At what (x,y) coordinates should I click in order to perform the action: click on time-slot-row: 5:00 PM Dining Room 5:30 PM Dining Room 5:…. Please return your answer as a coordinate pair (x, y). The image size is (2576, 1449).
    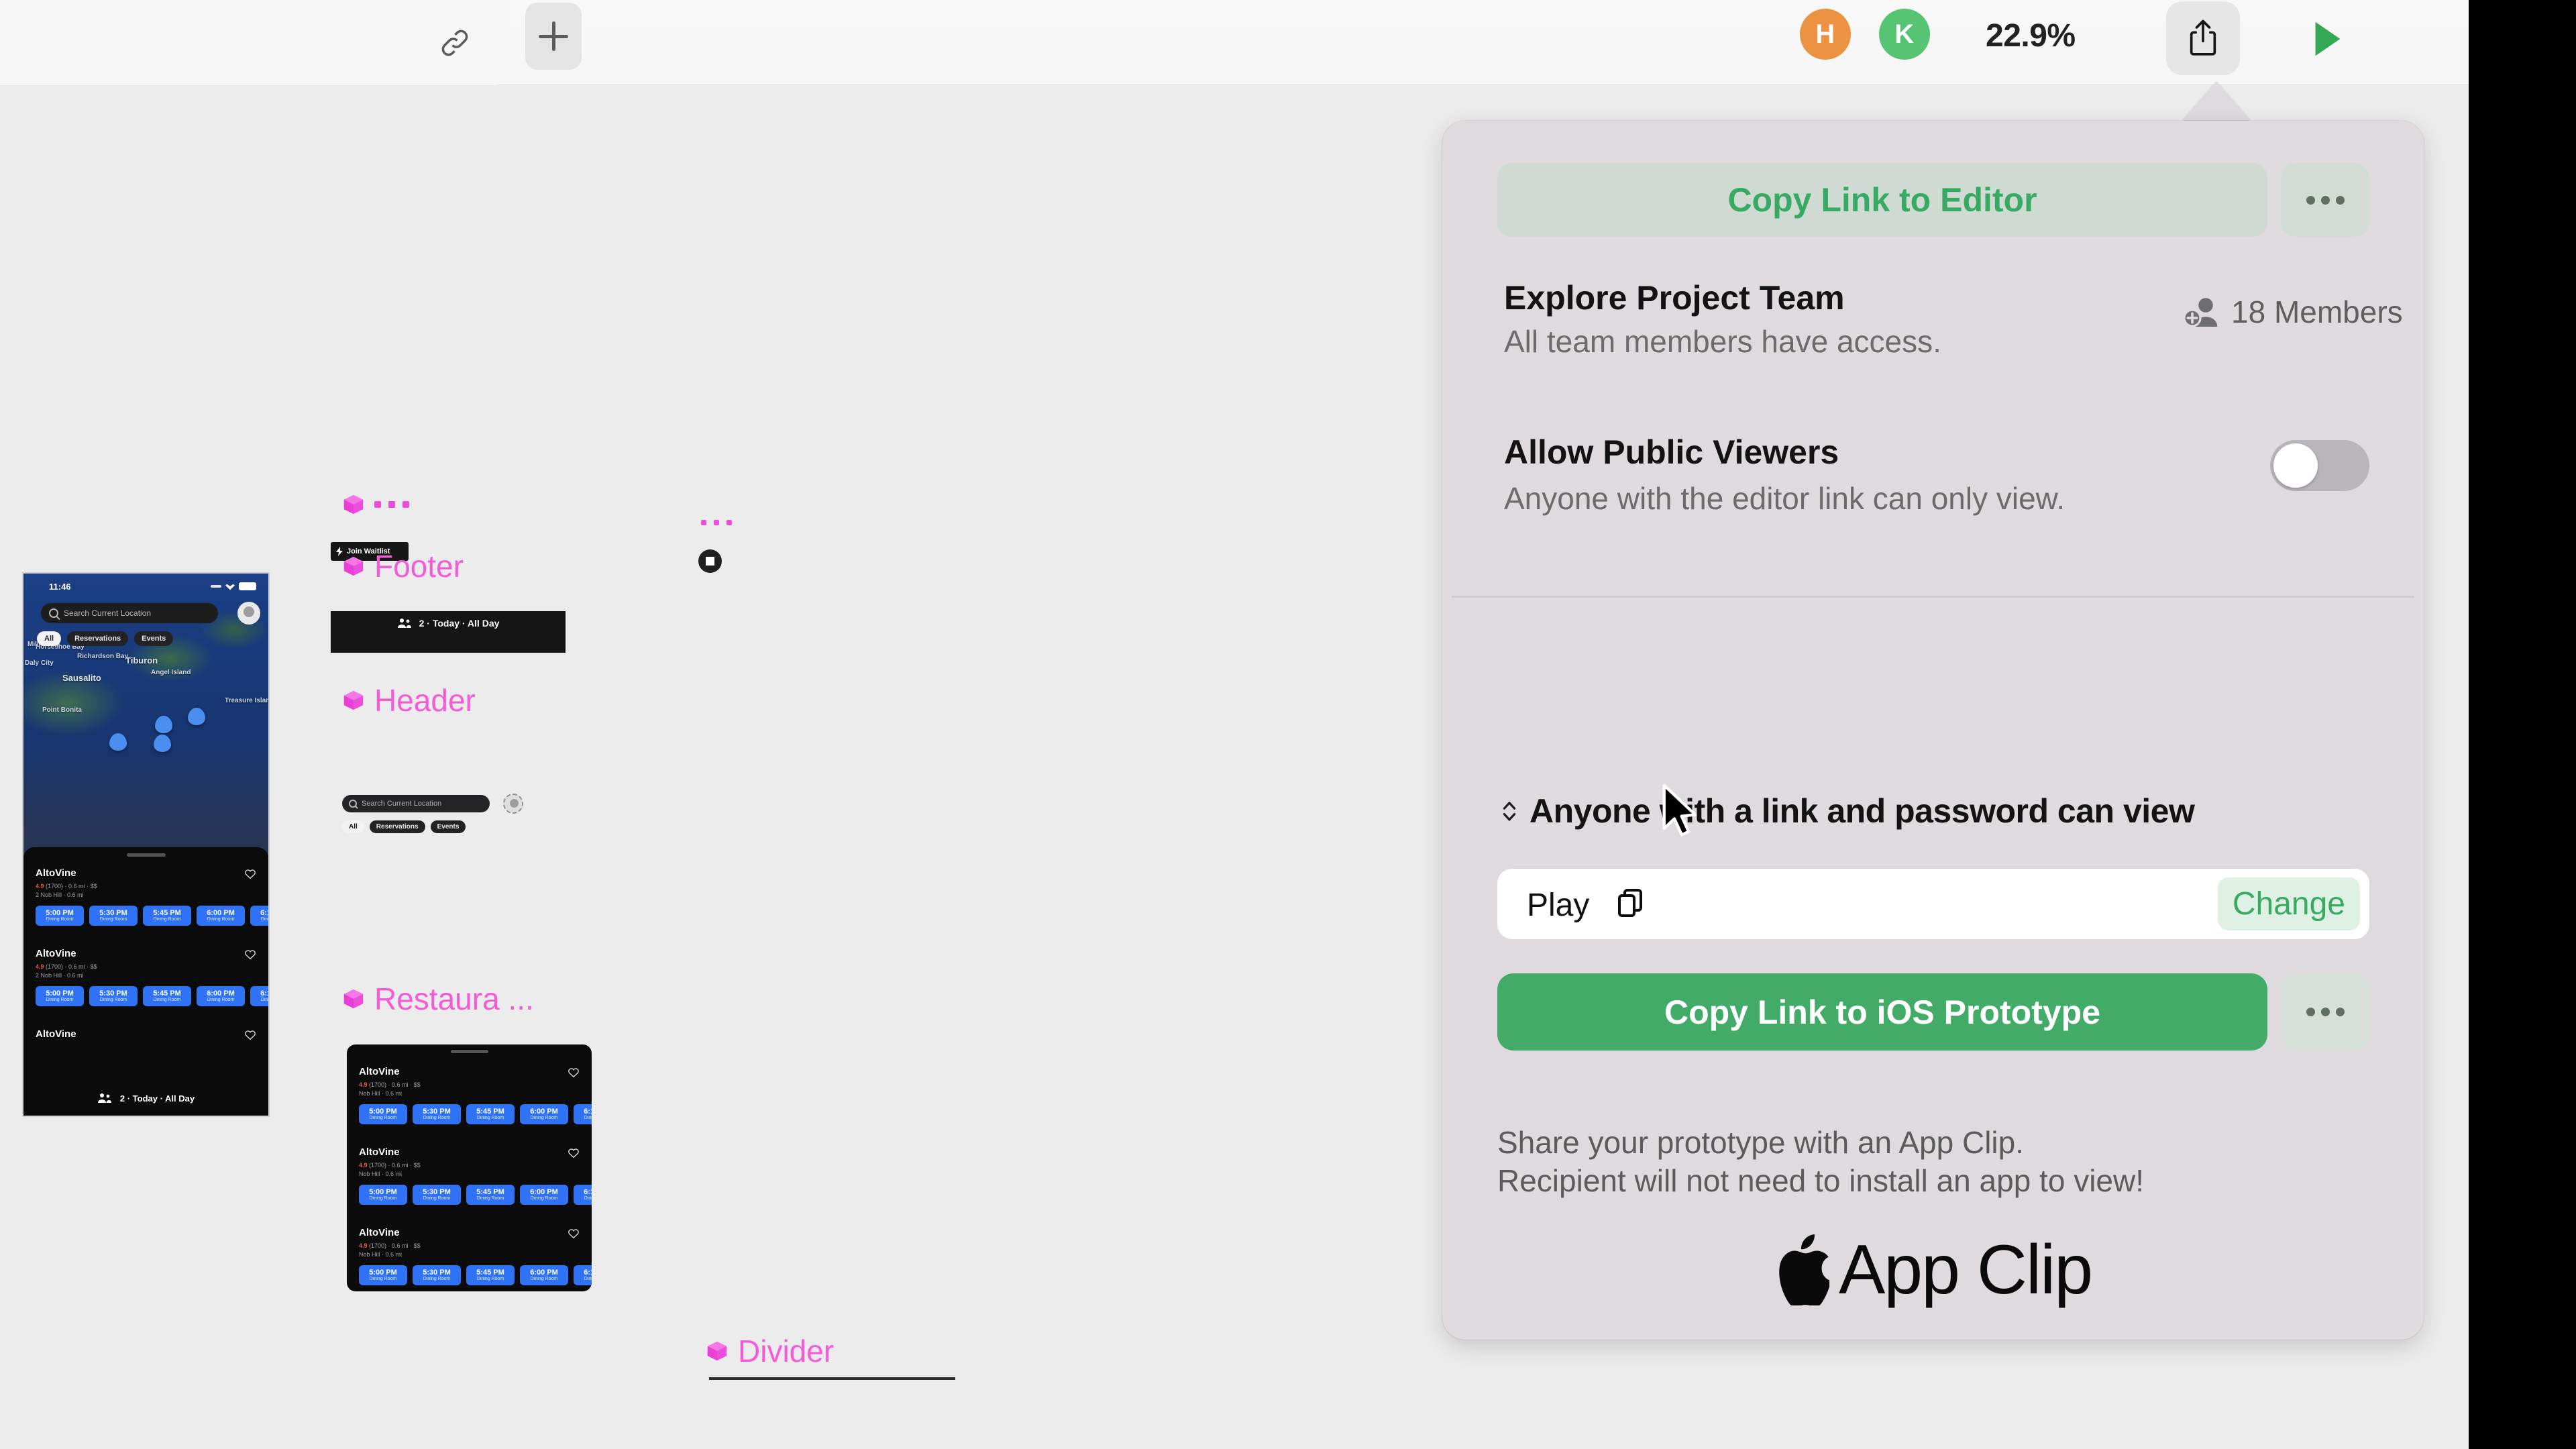
    Looking at the image, I should click on (152, 996).